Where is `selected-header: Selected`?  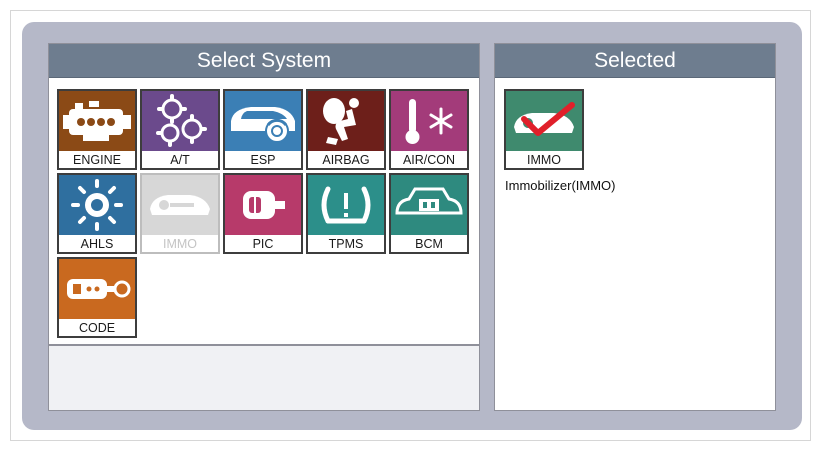 selected-header: Selected is located at coordinates (635, 61).